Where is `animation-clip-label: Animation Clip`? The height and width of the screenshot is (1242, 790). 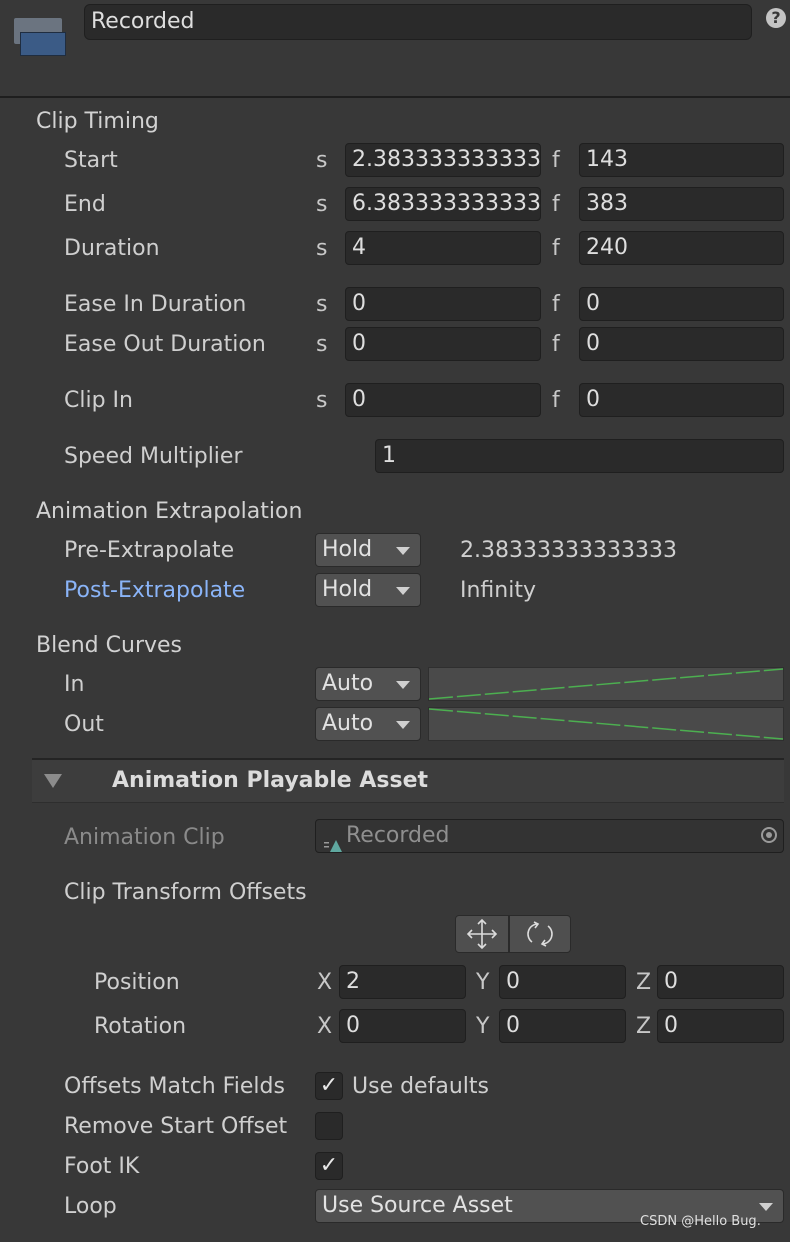 animation-clip-label: Animation Clip is located at coordinates (144, 837).